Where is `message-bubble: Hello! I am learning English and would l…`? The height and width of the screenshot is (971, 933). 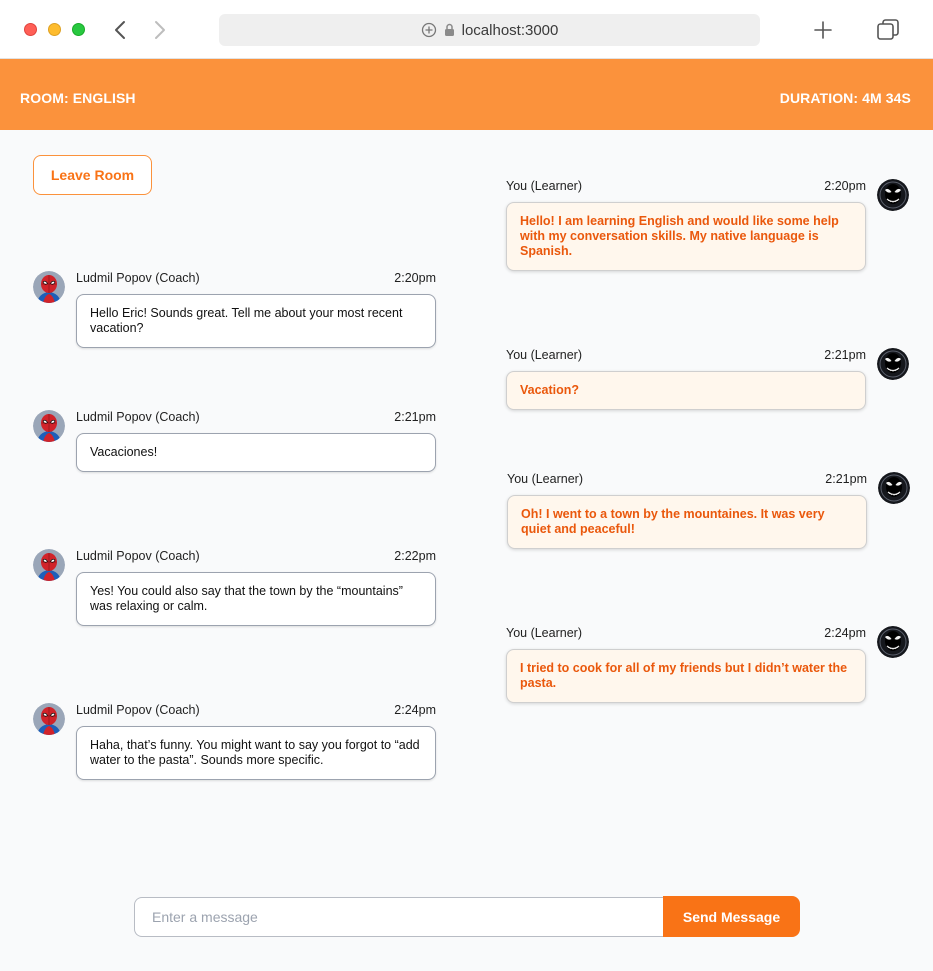
message-bubble: Hello! I am learning English and would l… is located at coordinates (686, 236).